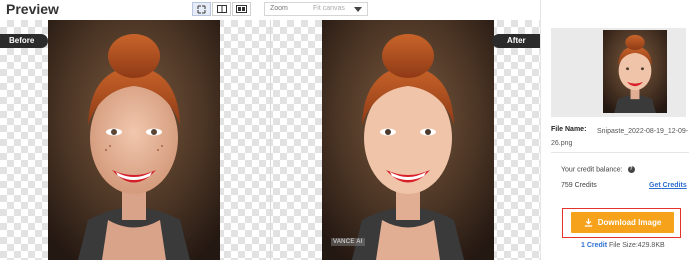  Describe the element at coordinates (620, 152) in the screenshot. I see `divider` at that location.